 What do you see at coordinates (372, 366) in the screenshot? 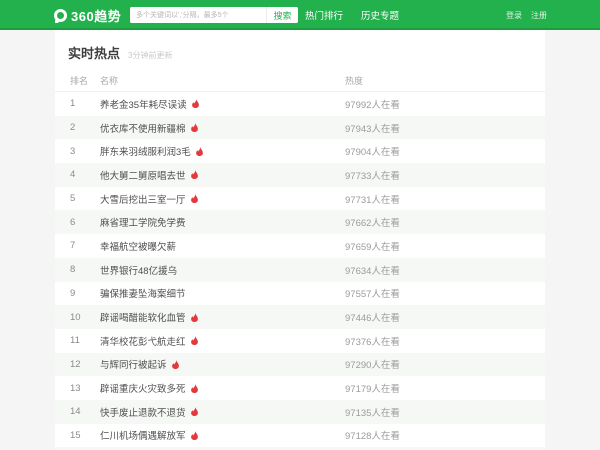
I see `heat-cell: 97290人在看` at bounding box center [372, 366].